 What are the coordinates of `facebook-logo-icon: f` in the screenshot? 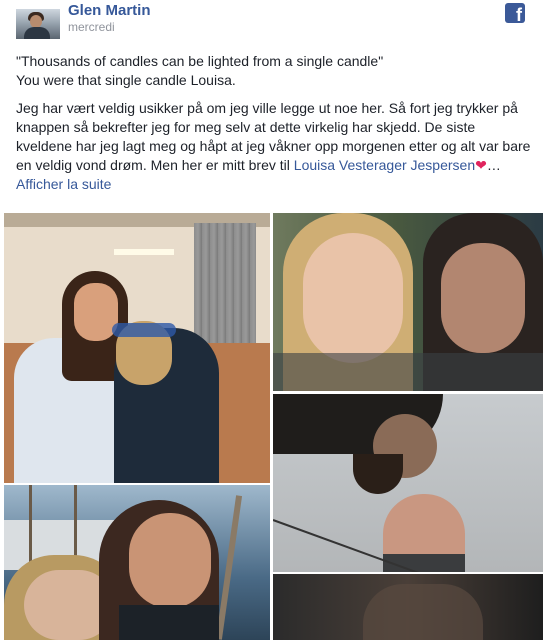 It's located at (515, 13).